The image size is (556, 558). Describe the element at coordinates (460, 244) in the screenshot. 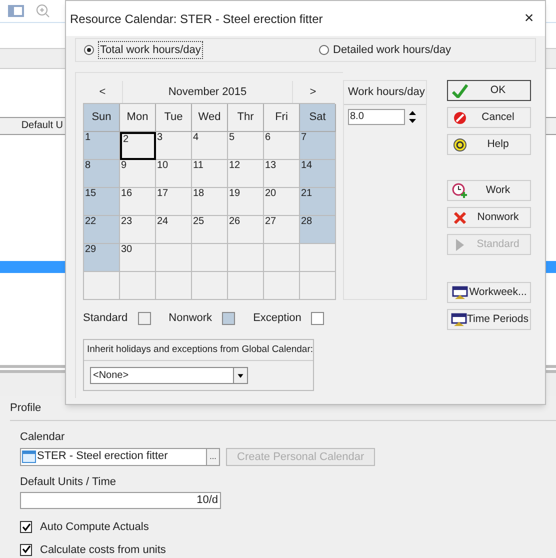

I see `play-icon` at that location.